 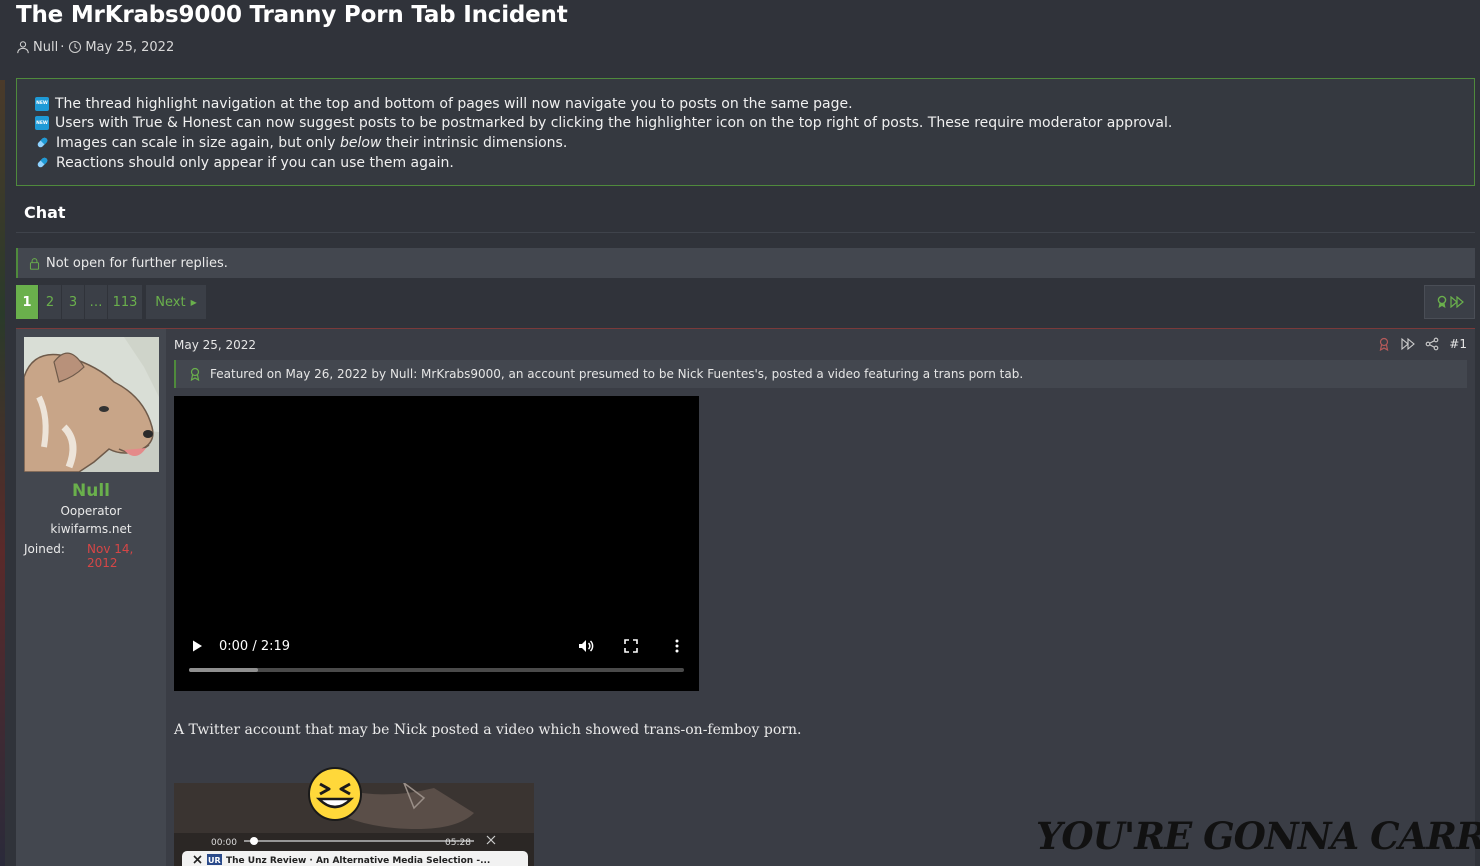 I want to click on share-icon, so click(x=1432, y=344).